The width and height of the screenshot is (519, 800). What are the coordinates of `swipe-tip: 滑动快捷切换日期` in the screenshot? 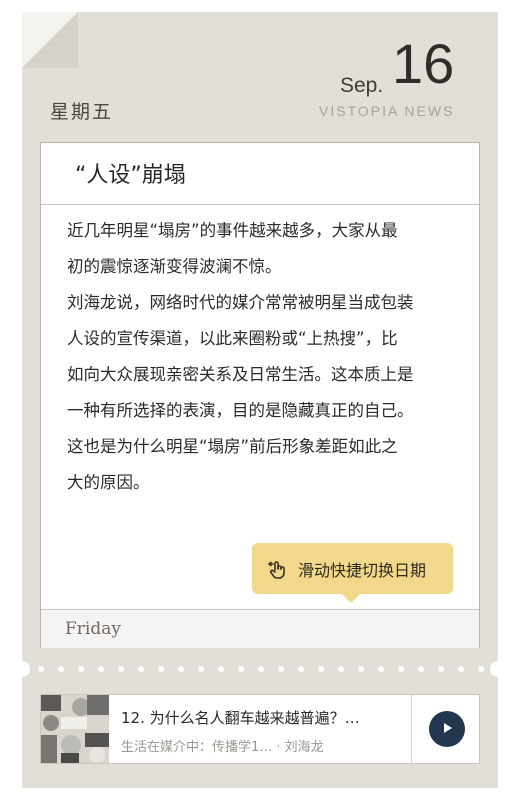 It's located at (352, 573).